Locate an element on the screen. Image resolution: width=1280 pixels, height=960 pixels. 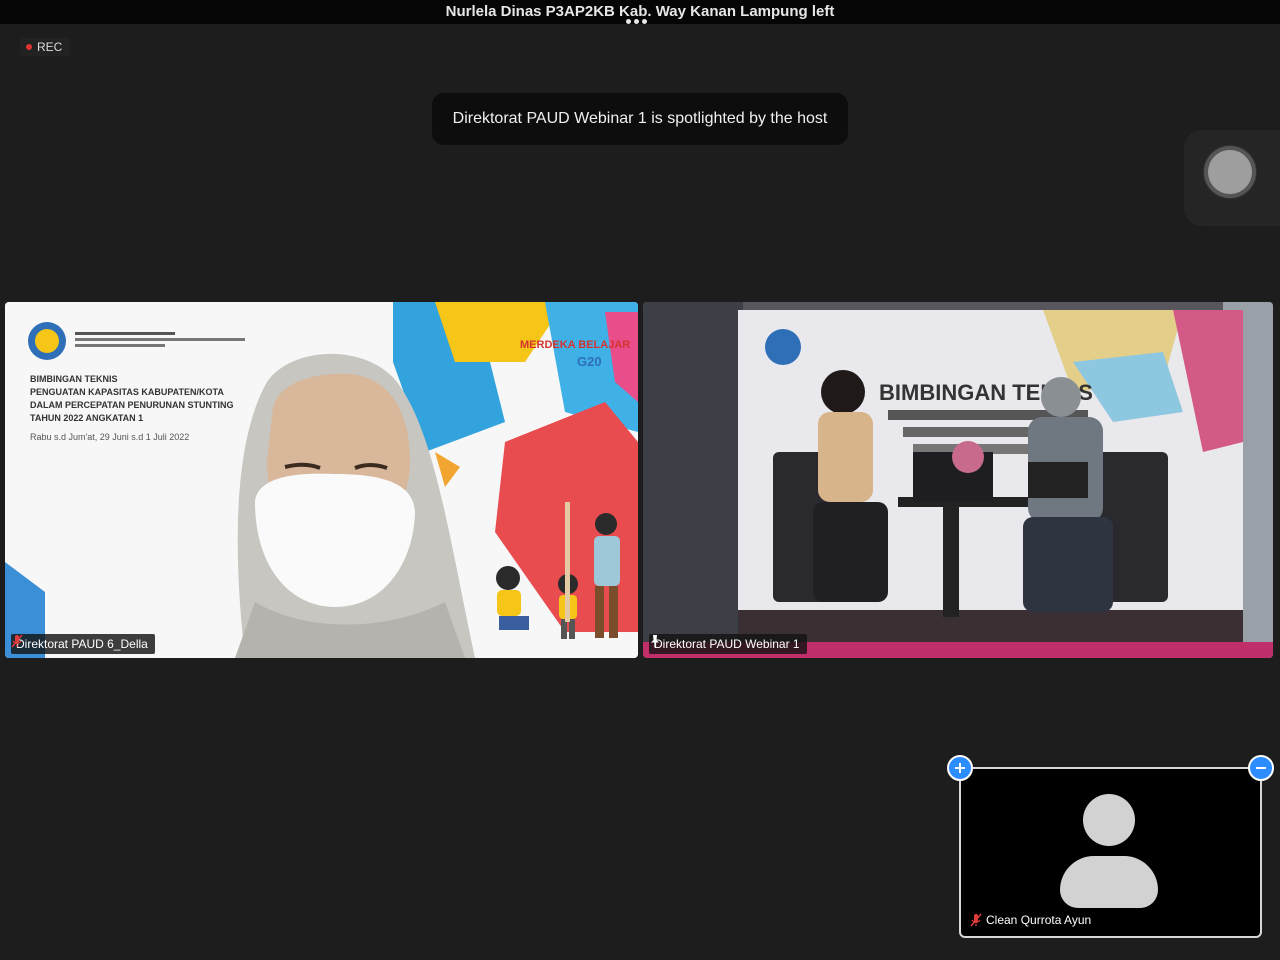
minimize-self-view-button is located at coordinates (1261, 768).